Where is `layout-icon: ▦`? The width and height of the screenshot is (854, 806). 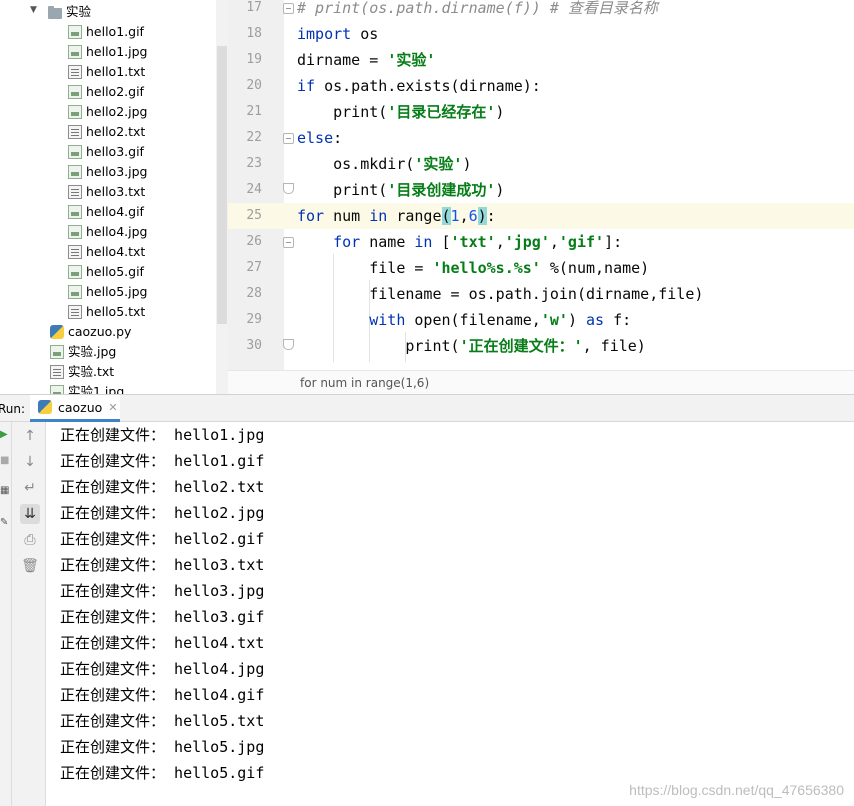 layout-icon: ▦ is located at coordinates (6, 491).